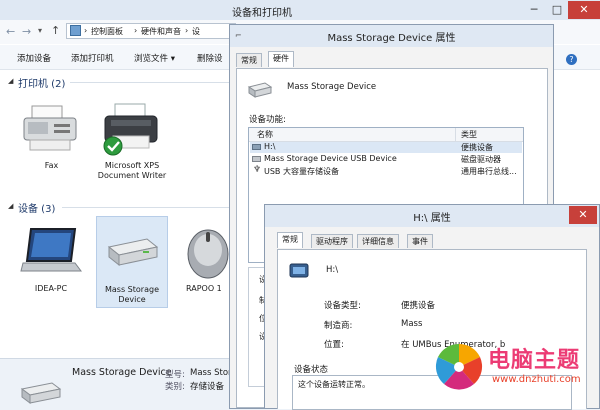 This screenshot has width=600, height=410. Describe the element at coordinates (50, 128) in the screenshot. I see `fax-icon` at that location.